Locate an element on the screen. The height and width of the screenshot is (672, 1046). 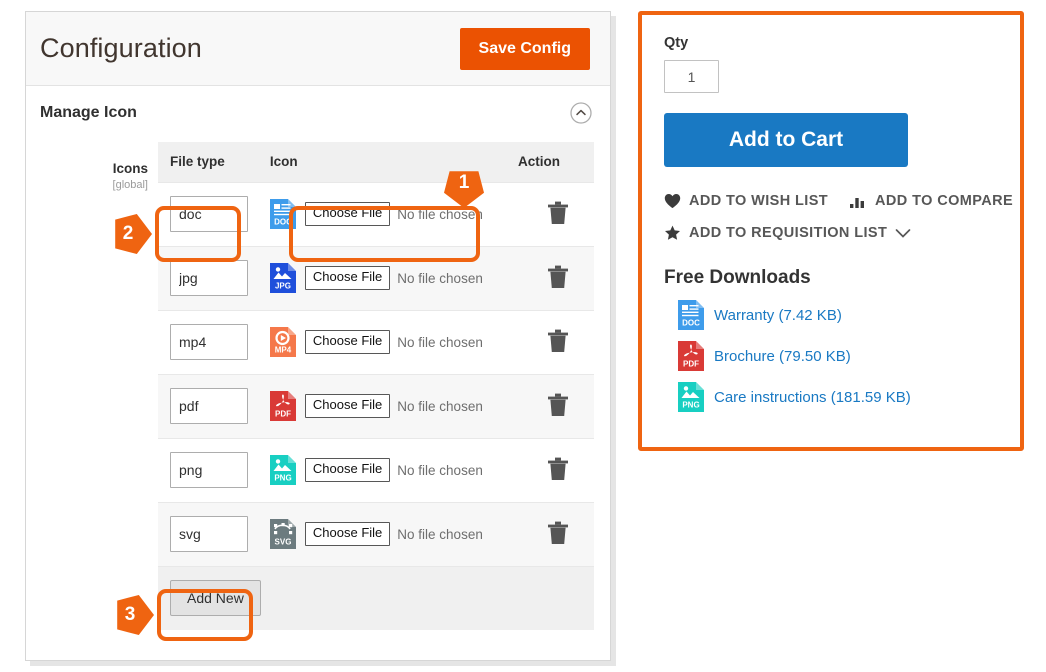
add-to-compare-label: ADD TO COMPARE is located at coordinates (944, 201).